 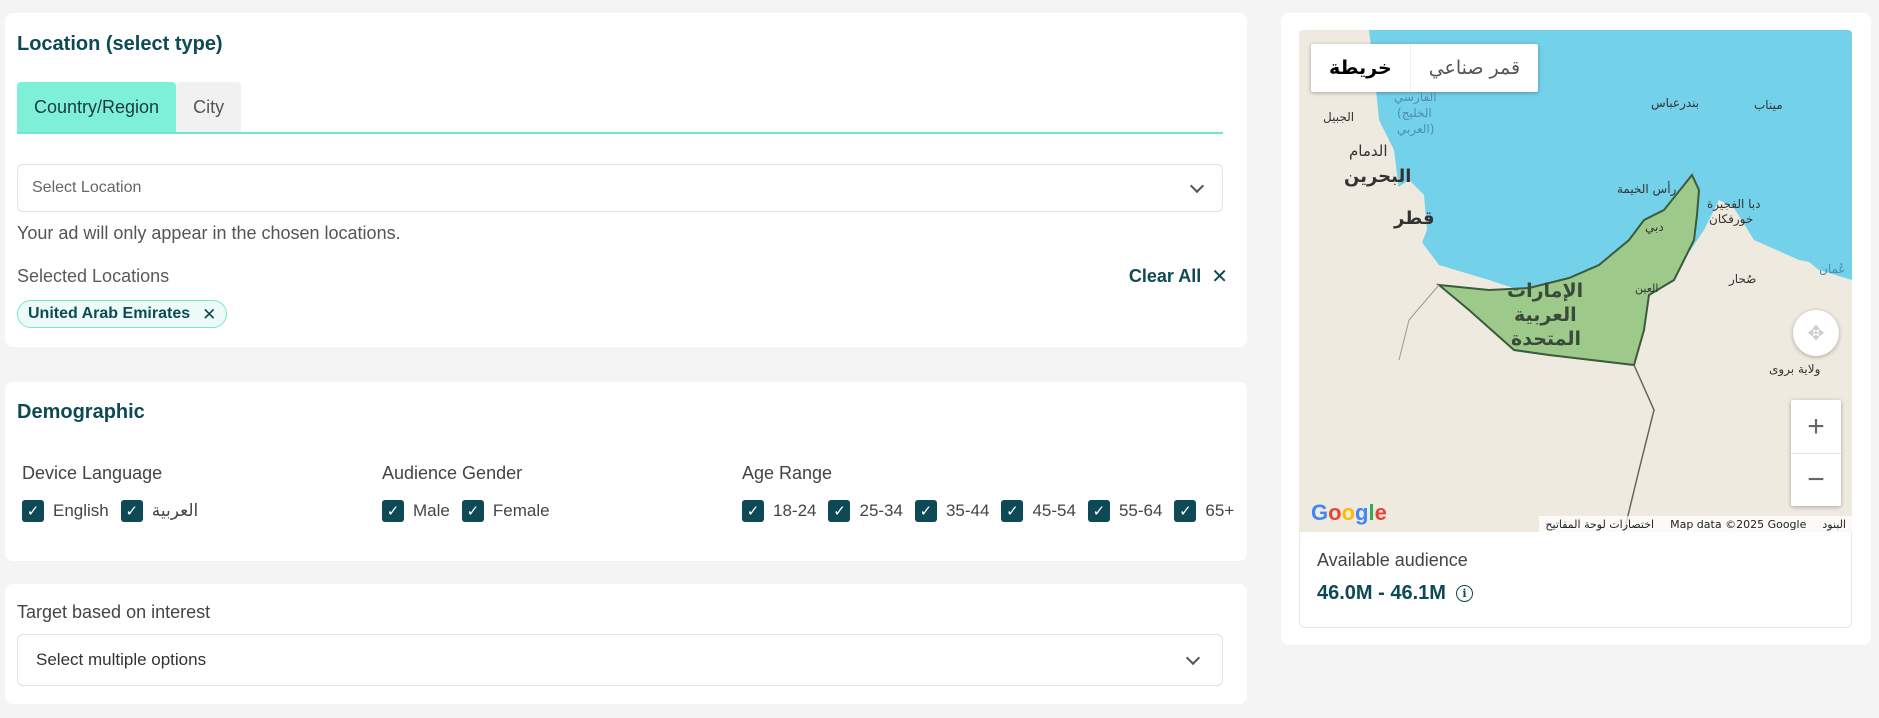 I want to click on map-label-qatar: قطر, so click(x=1414, y=218).